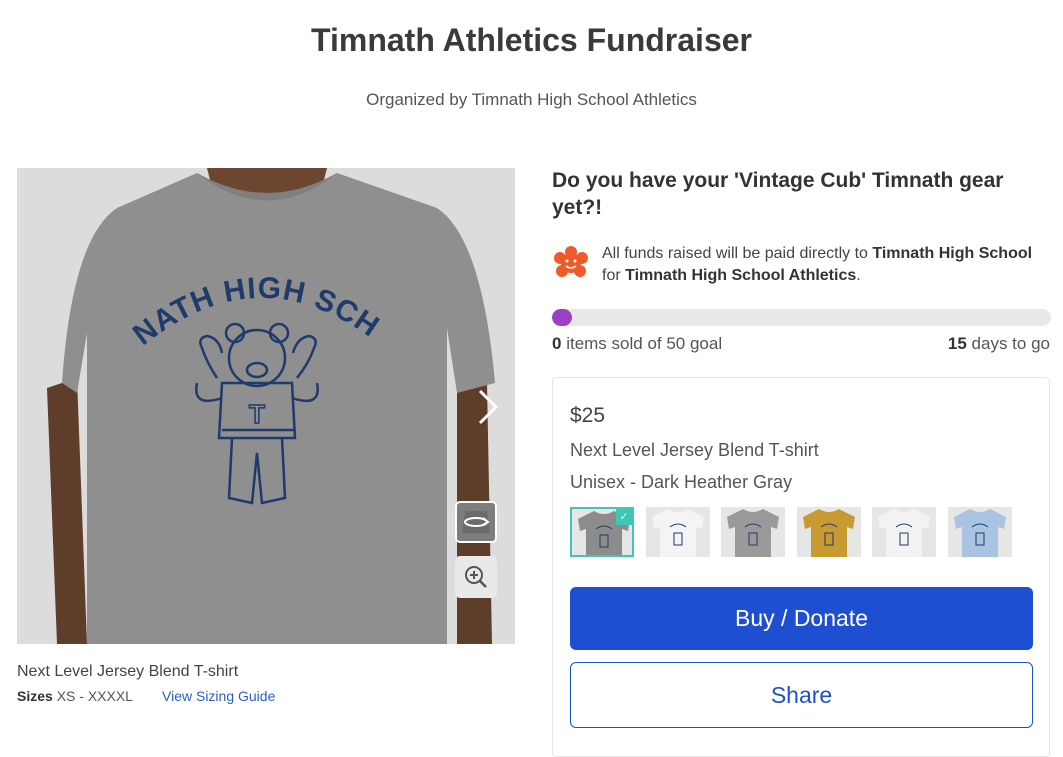 This screenshot has width=1063, height=757. Describe the element at coordinates (257, 414) in the screenshot. I see `sweater-letter: T` at that location.